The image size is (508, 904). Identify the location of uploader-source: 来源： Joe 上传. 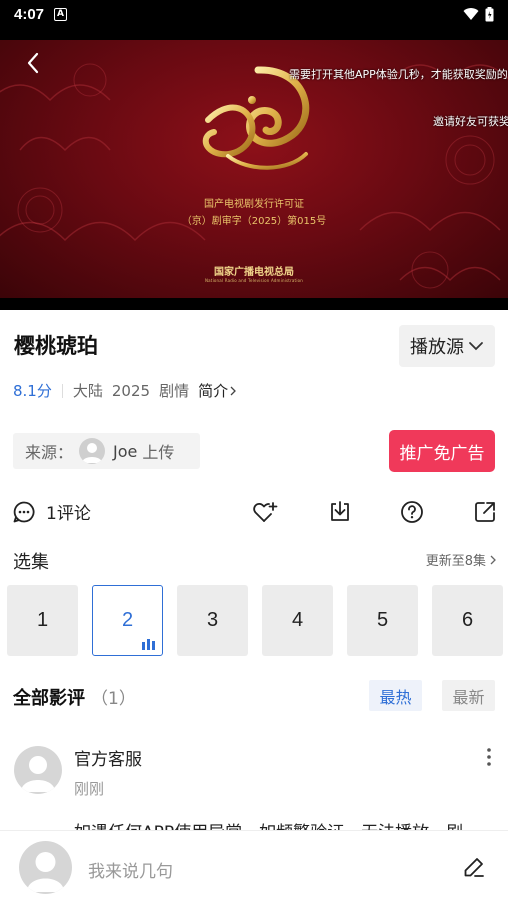
(106, 451).